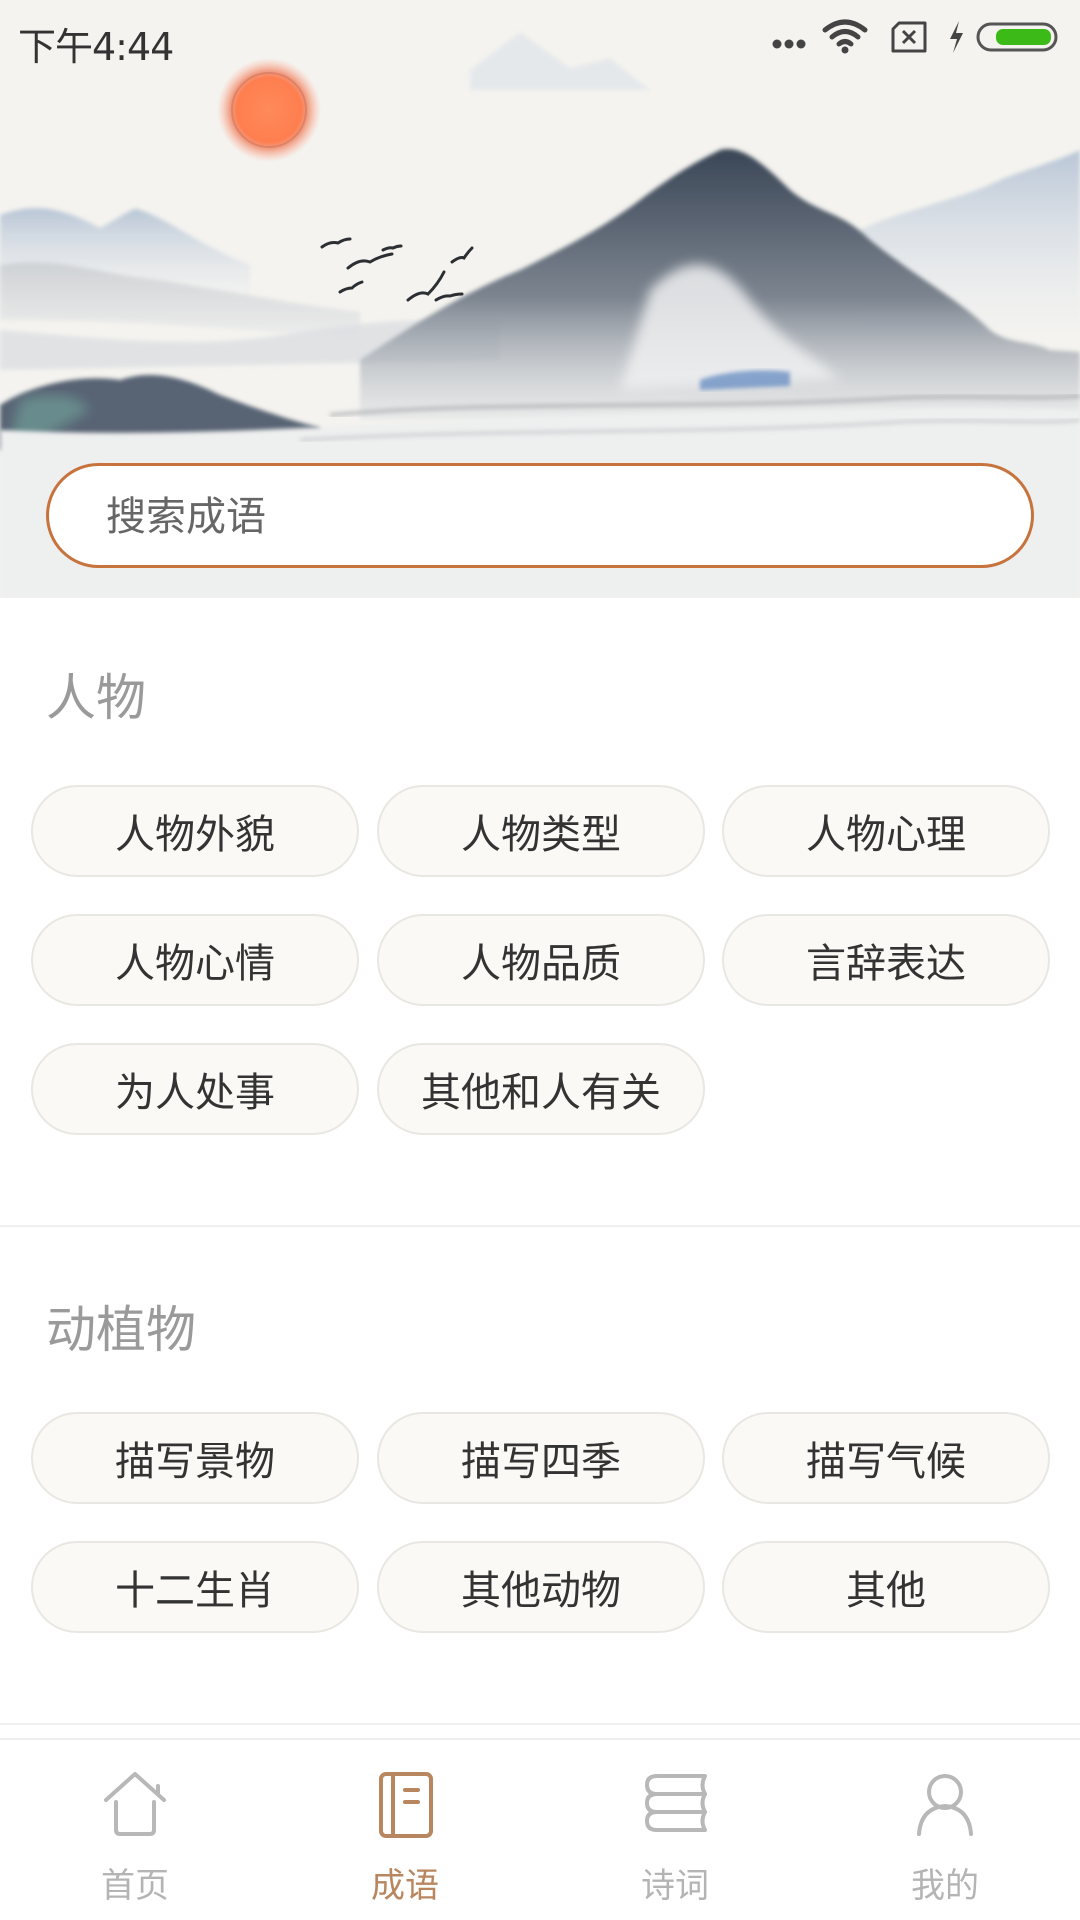 Image resolution: width=1080 pixels, height=1920 pixels. Describe the element at coordinates (541, 1089) in the screenshot. I see `category-chip: 其他和人有关` at that location.